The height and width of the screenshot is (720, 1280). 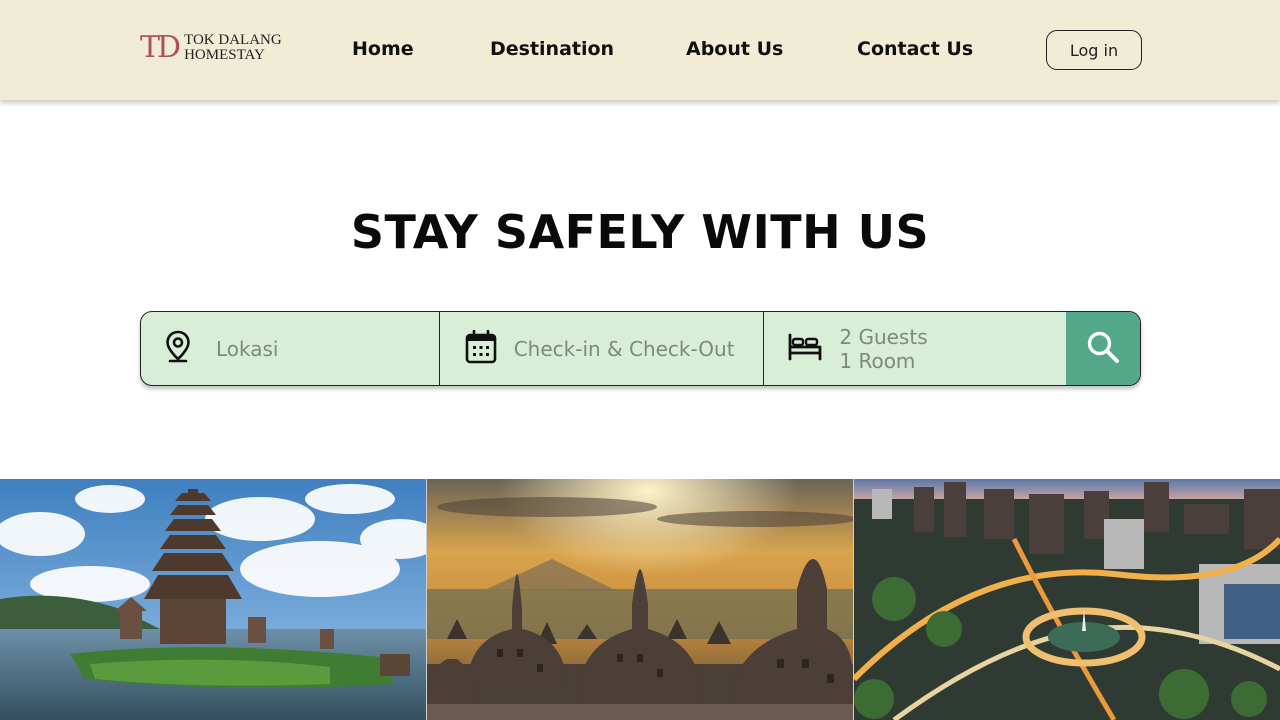 I want to click on search-button, so click(x=1103, y=348).